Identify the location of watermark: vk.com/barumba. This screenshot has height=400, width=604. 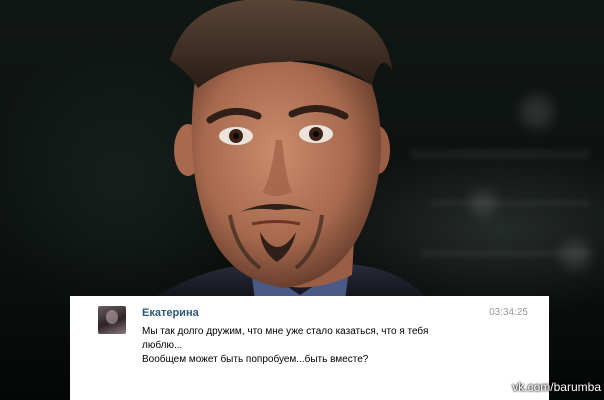
(556, 387).